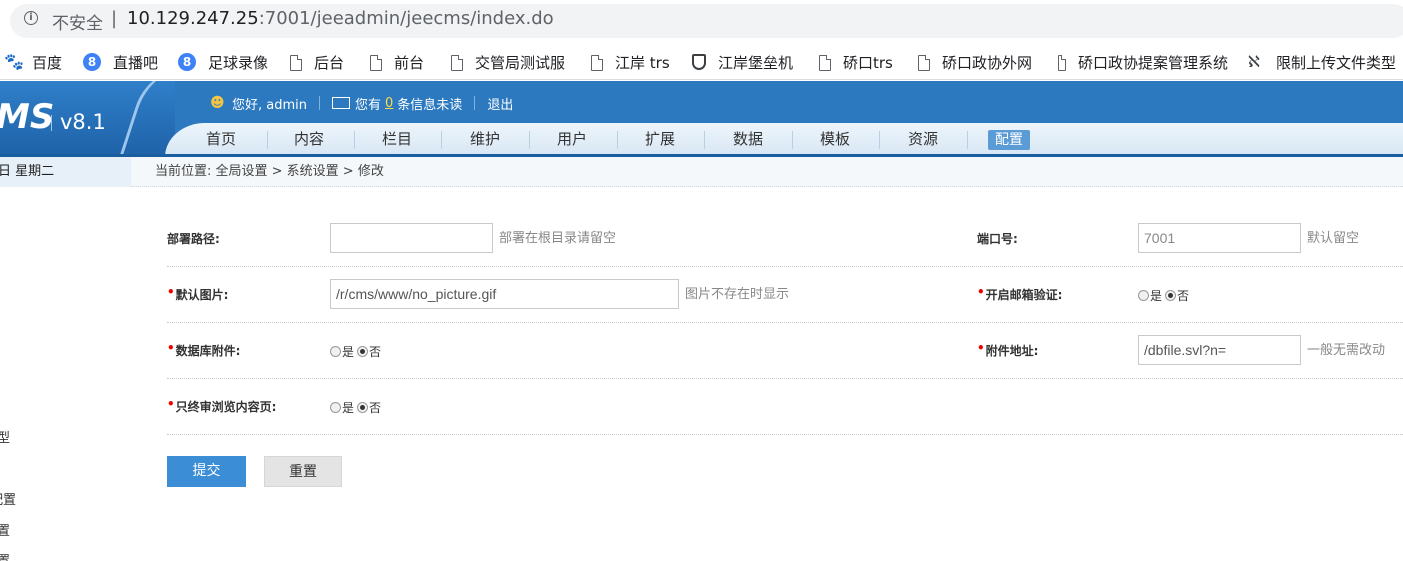 The image size is (1403, 561). Describe the element at coordinates (223, 62) in the screenshot. I see `bookmark-football: 8 足球录像` at that location.